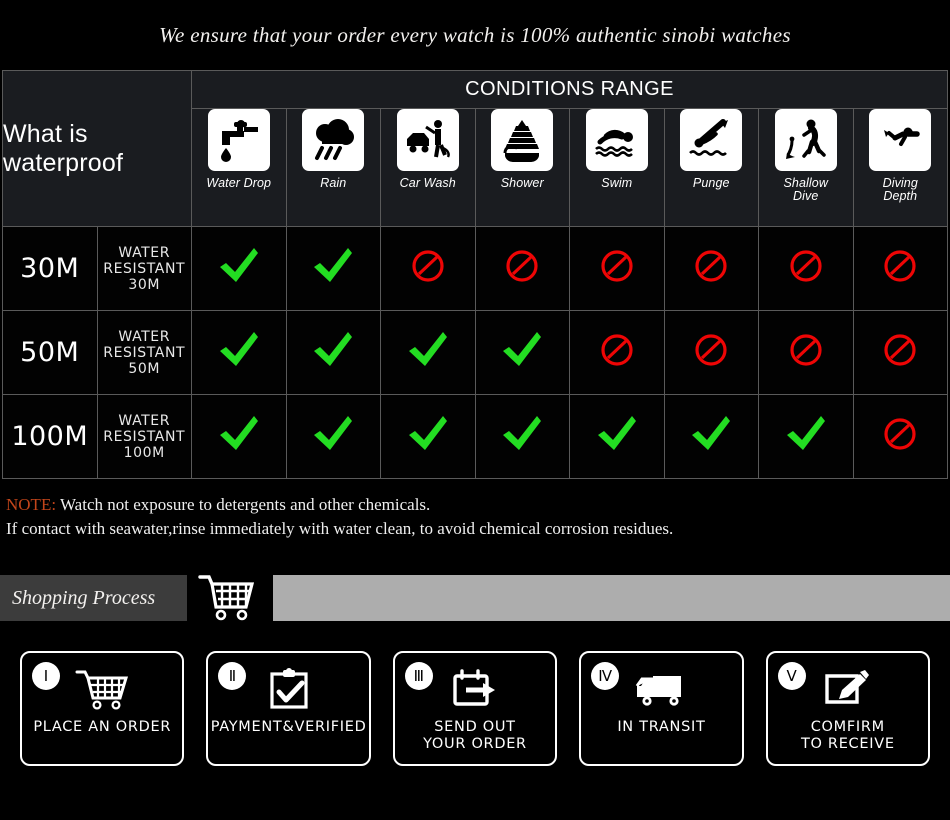  I want to click on shower-bathtub-icon, so click(522, 140).